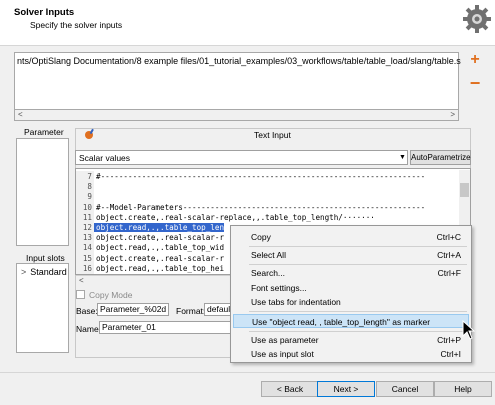  What do you see at coordinates (402, 157) in the screenshot?
I see `chevron-down-icon: ▼` at bounding box center [402, 157].